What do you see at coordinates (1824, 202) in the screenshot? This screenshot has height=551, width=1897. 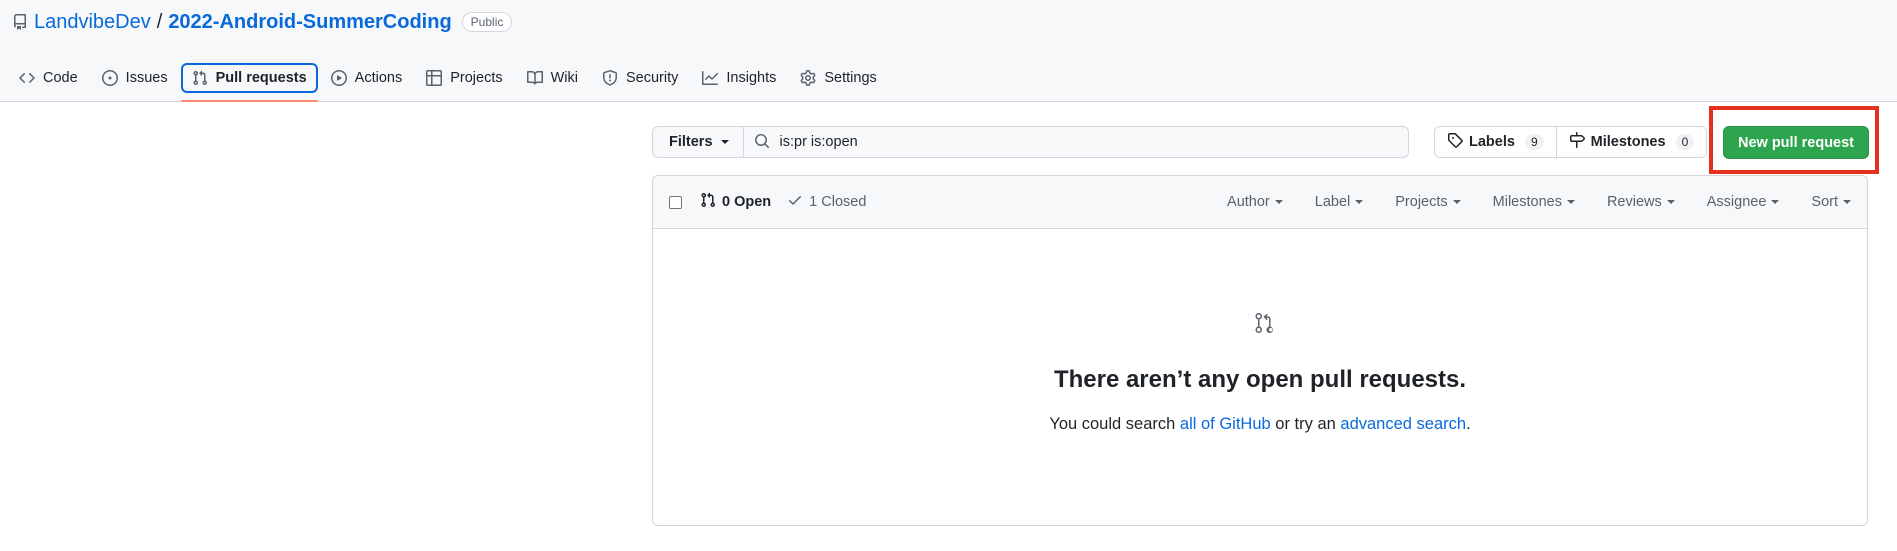 I see `sort-dropdown-label: Sort` at bounding box center [1824, 202].